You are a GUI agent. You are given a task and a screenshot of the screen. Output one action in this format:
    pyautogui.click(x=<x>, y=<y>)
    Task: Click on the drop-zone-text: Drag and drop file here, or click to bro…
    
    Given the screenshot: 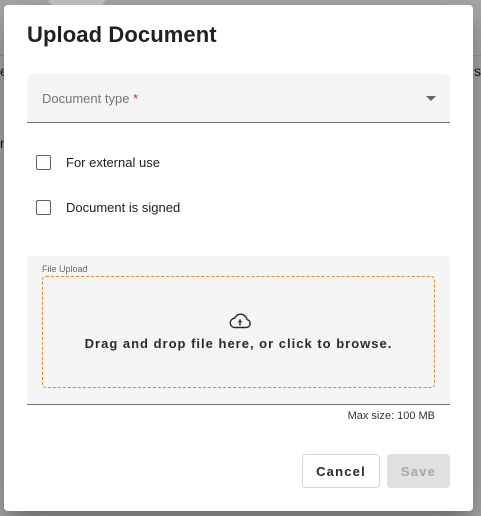 What is the action you would take?
    pyautogui.click(x=238, y=343)
    